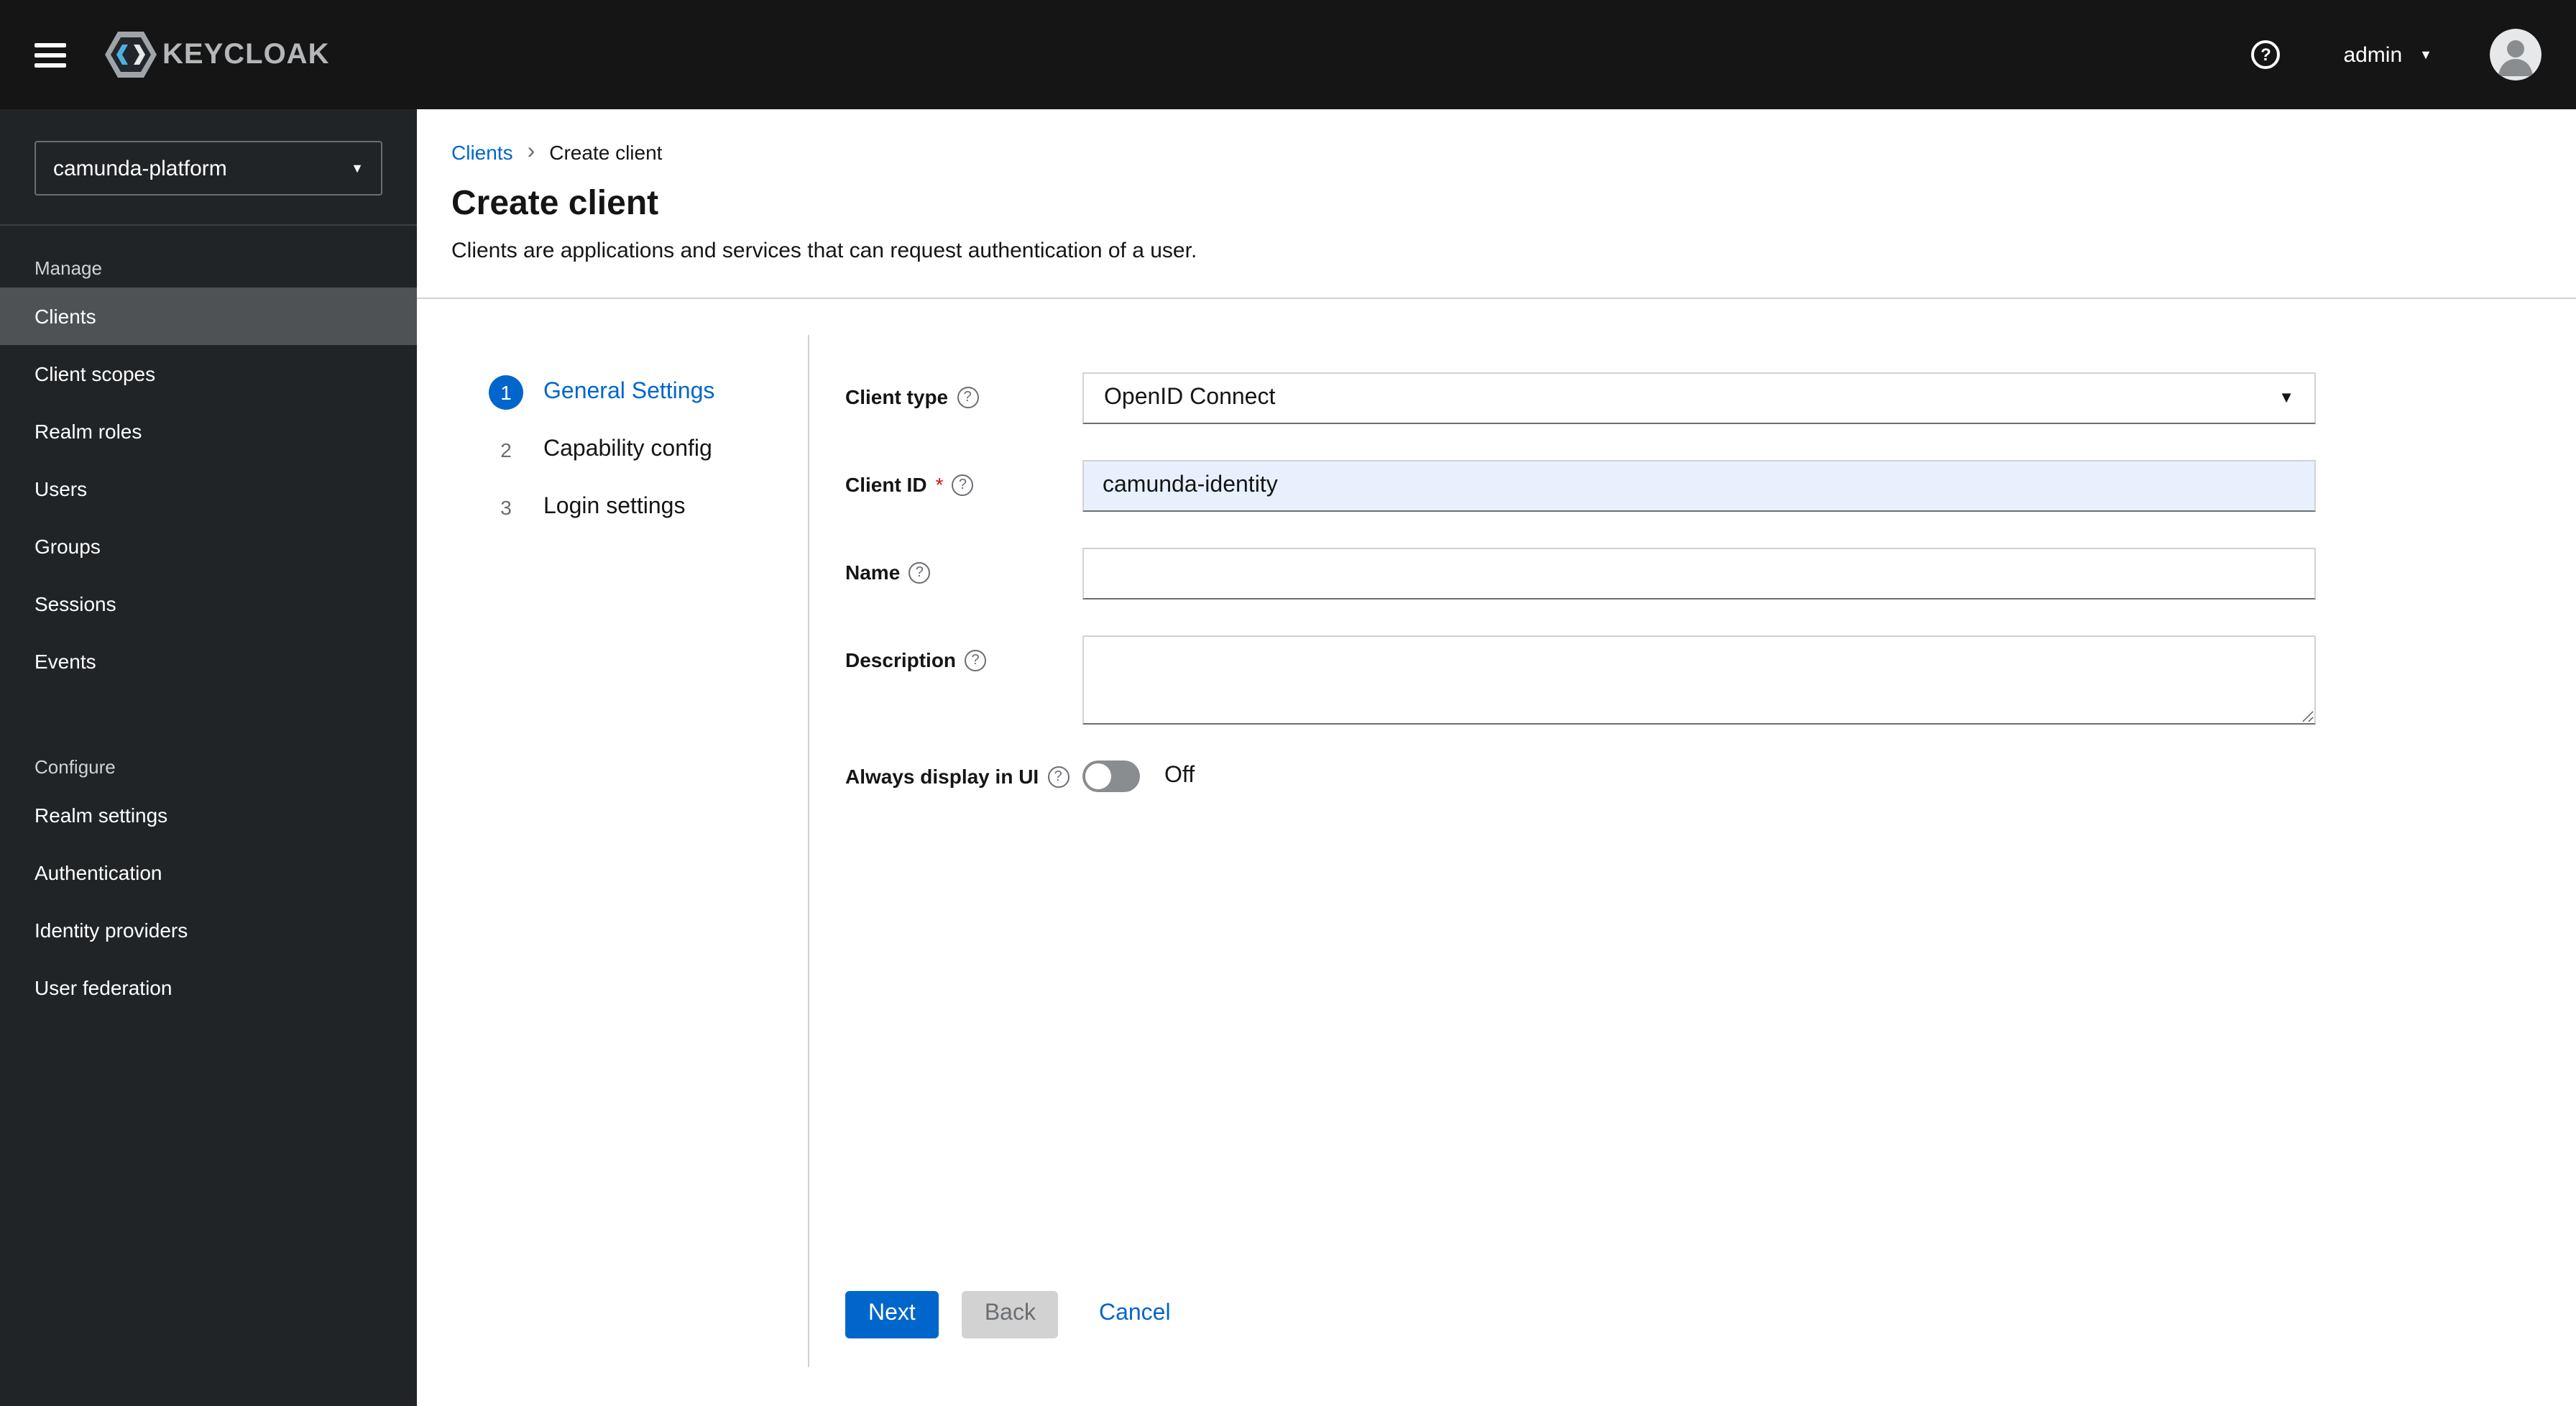  I want to click on cancel-button: Cancel, so click(1135, 1314).